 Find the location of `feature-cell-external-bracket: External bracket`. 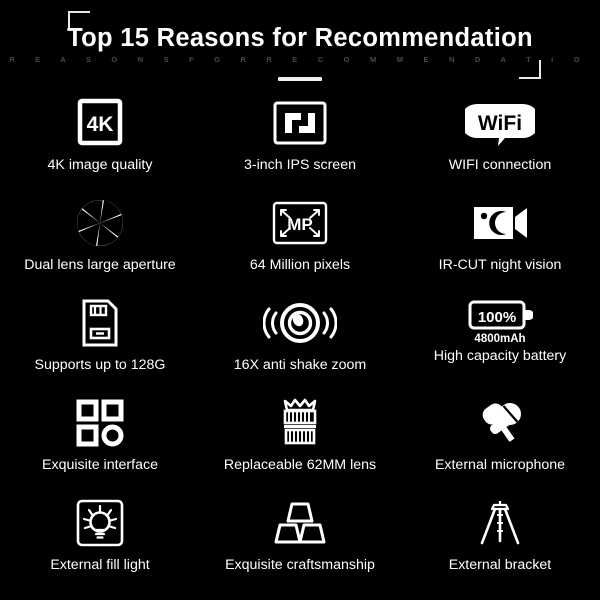

feature-cell-external-bracket: External bracket is located at coordinates (500, 542).